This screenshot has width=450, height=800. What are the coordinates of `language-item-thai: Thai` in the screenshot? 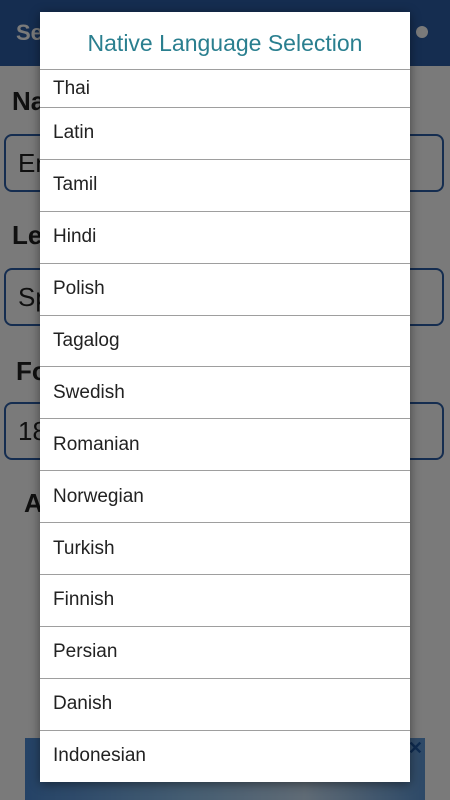 It's located at (225, 89).